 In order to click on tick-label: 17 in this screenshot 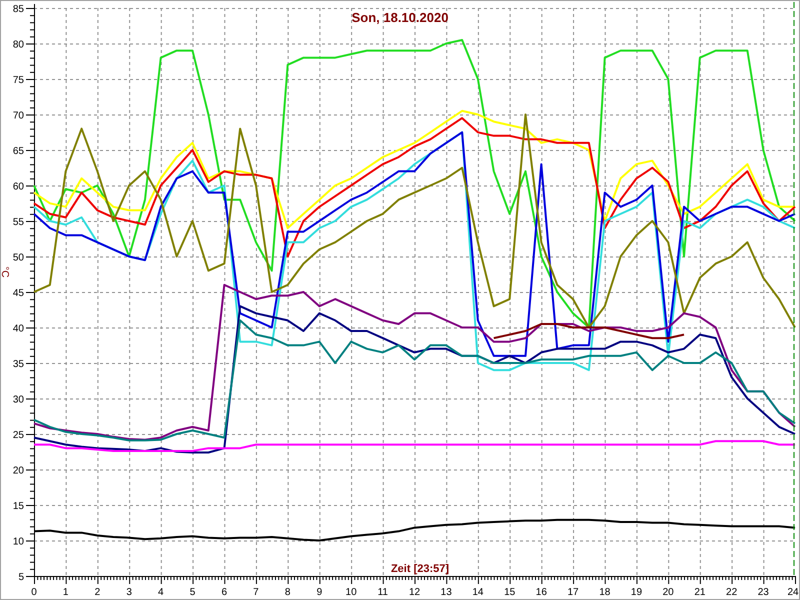, I will do `click(573, 592)`.